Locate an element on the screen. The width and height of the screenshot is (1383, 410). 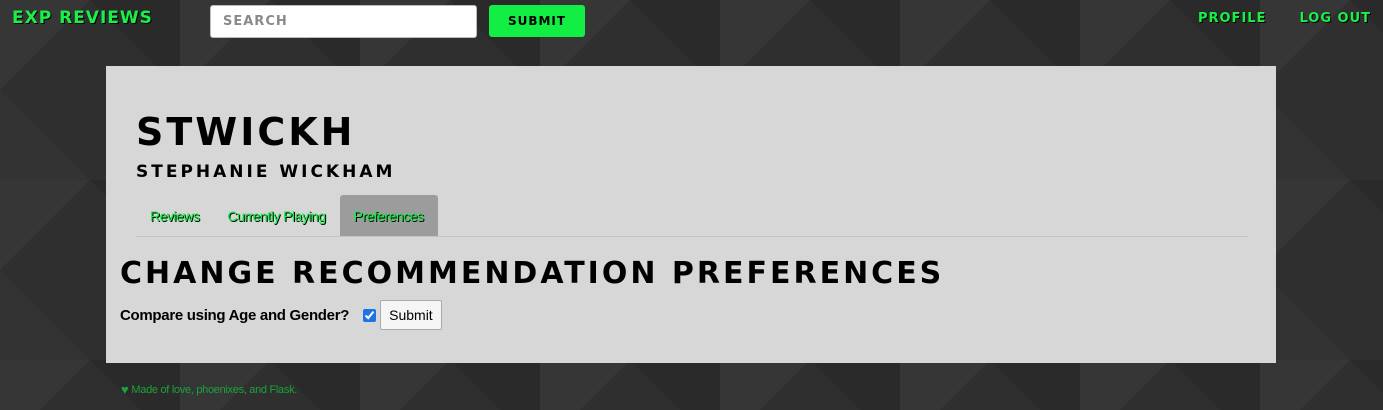
profile-username: STWICKH is located at coordinates (246, 132).